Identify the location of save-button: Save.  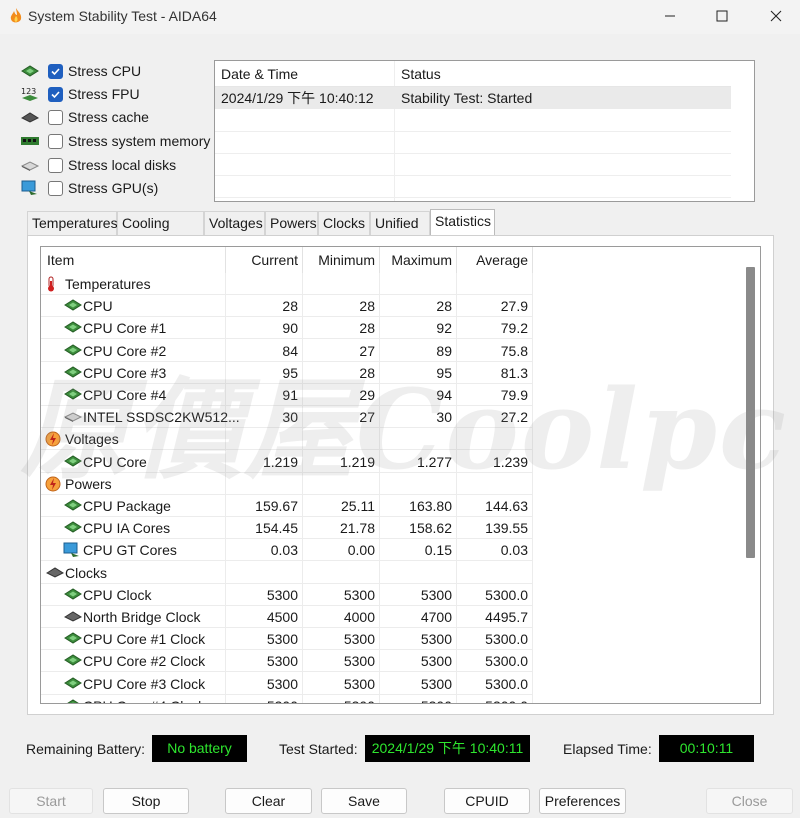
(364, 801).